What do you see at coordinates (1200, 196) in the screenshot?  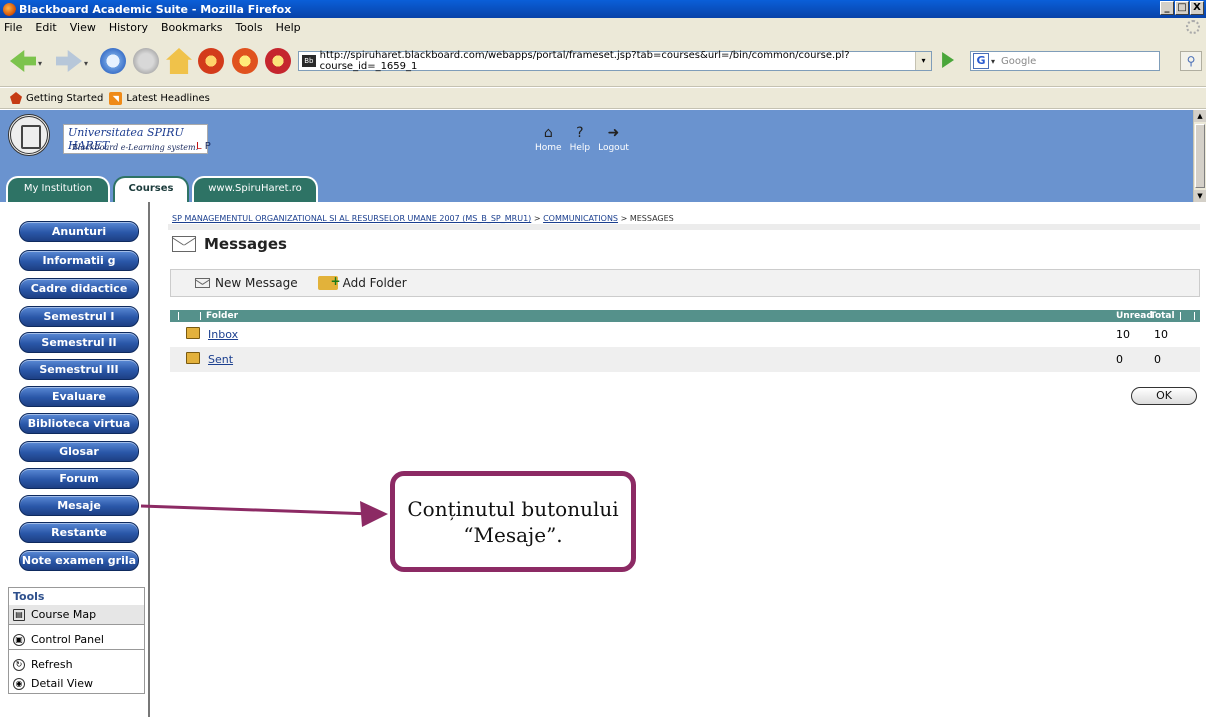 I see `scroll-down-icon: ▼` at bounding box center [1200, 196].